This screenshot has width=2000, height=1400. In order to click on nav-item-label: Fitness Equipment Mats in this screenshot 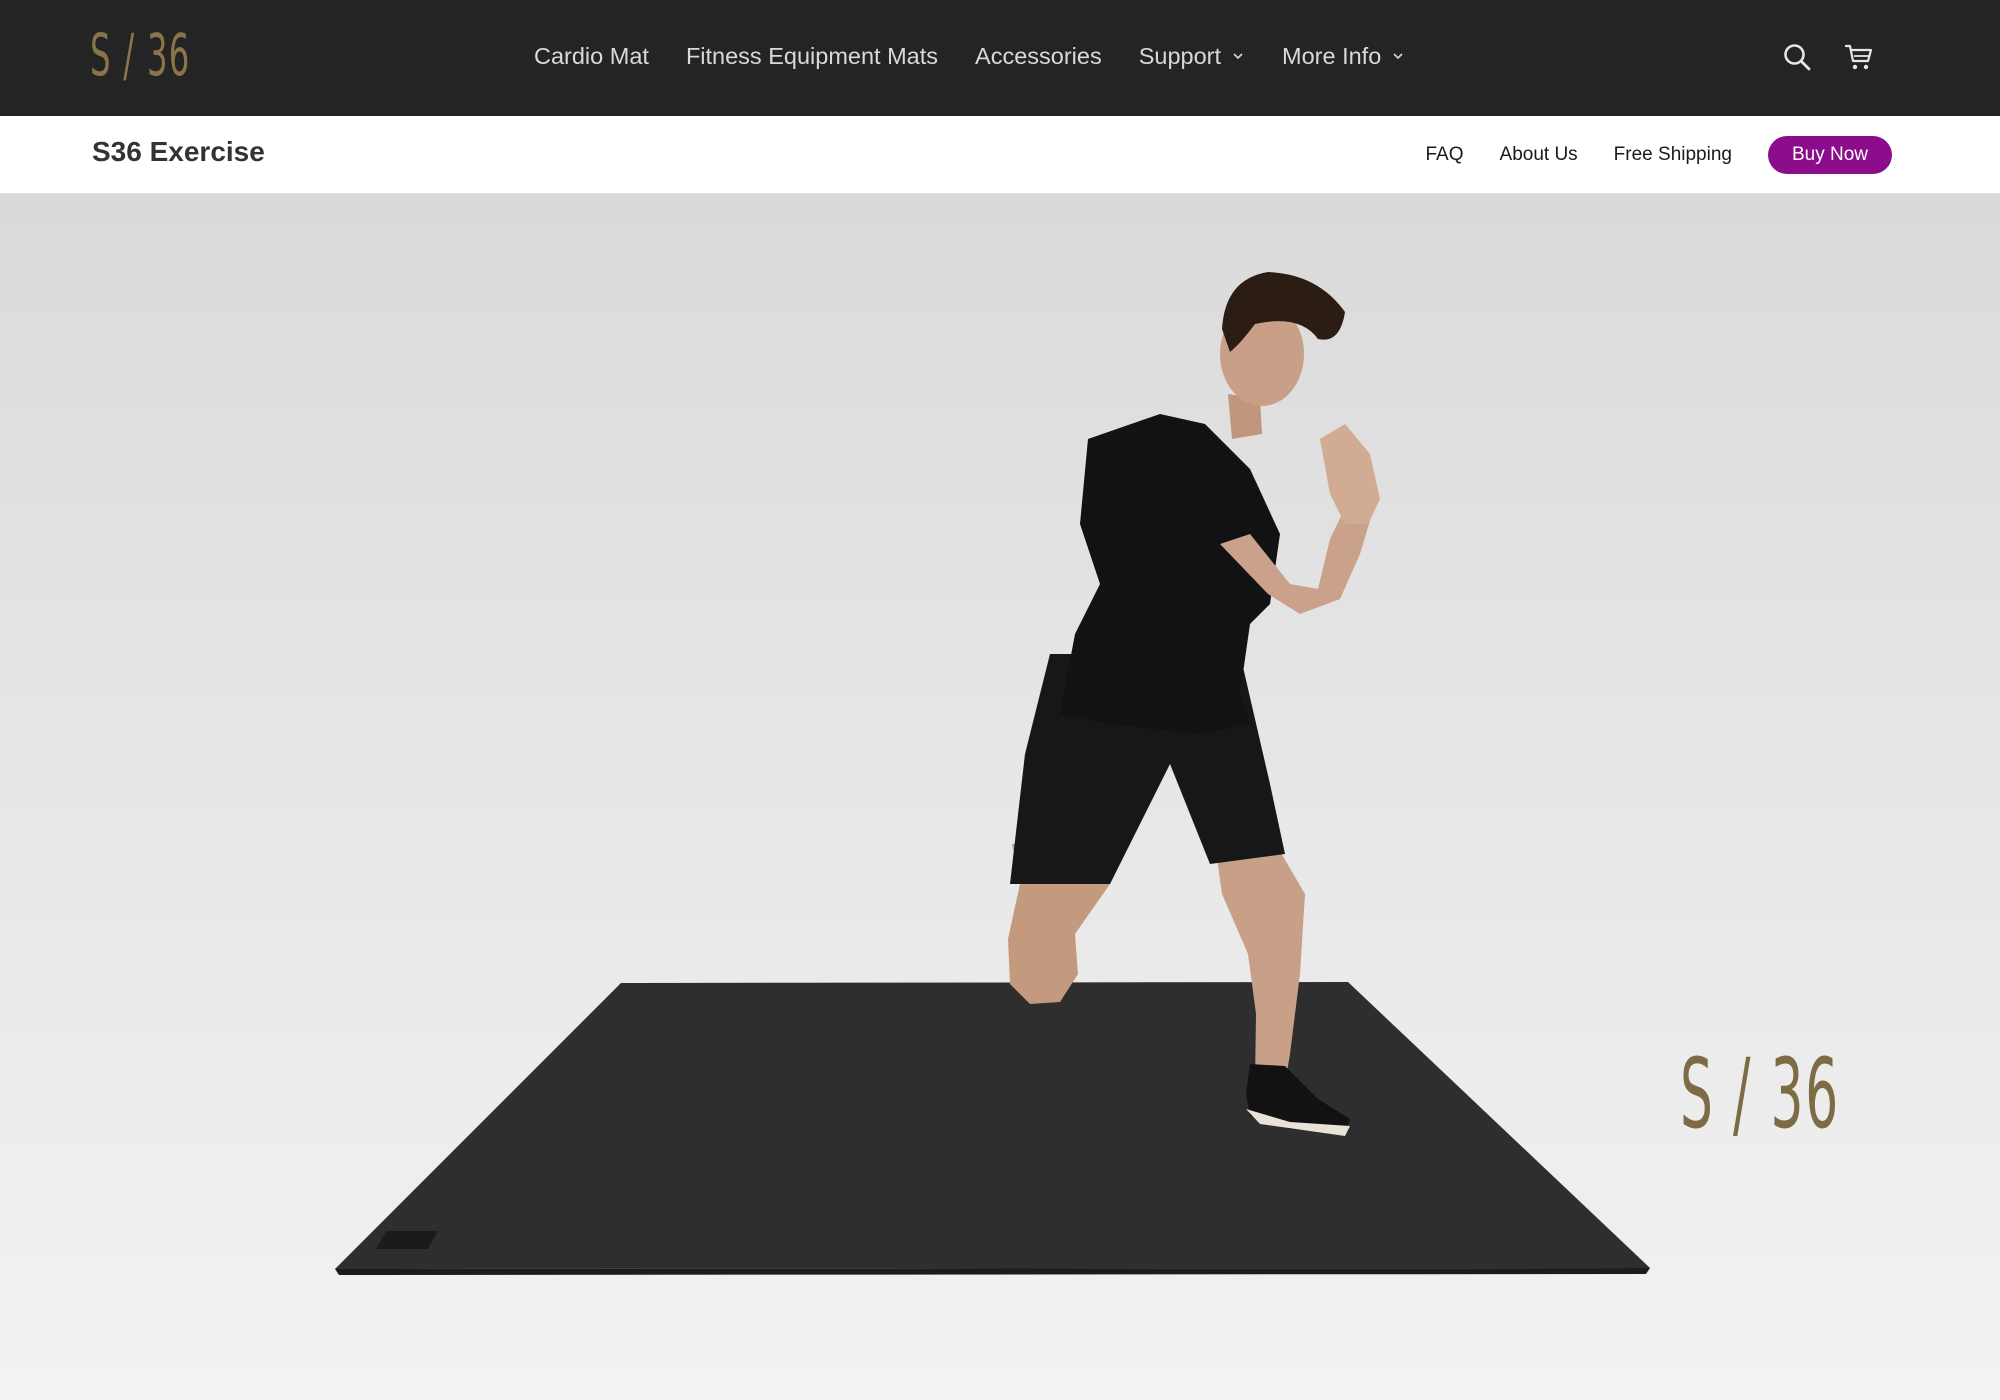, I will do `click(812, 56)`.